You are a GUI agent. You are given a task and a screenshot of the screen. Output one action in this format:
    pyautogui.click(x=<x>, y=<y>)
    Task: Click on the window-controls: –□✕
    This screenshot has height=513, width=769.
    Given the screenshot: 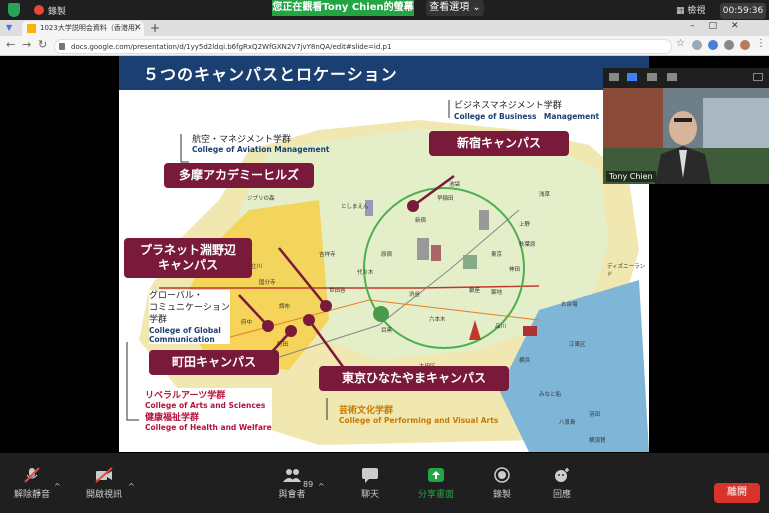 What is the action you would take?
    pyautogui.click(x=721, y=26)
    